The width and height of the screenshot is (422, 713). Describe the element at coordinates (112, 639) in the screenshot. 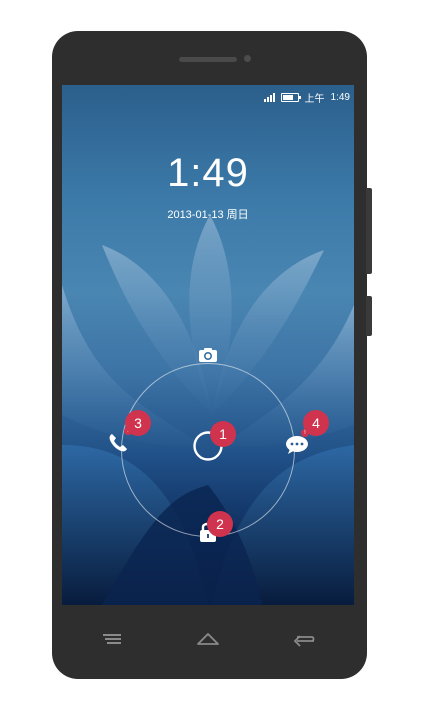

I see `menu-icon` at that location.